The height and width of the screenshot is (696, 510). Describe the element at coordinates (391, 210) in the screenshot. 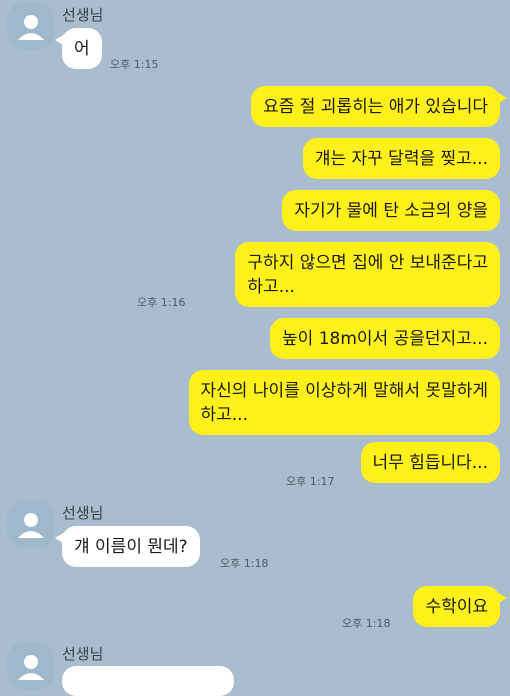

I see `message-bubble-outgoing: 자기가 물에 탄 소금의 양을` at that location.